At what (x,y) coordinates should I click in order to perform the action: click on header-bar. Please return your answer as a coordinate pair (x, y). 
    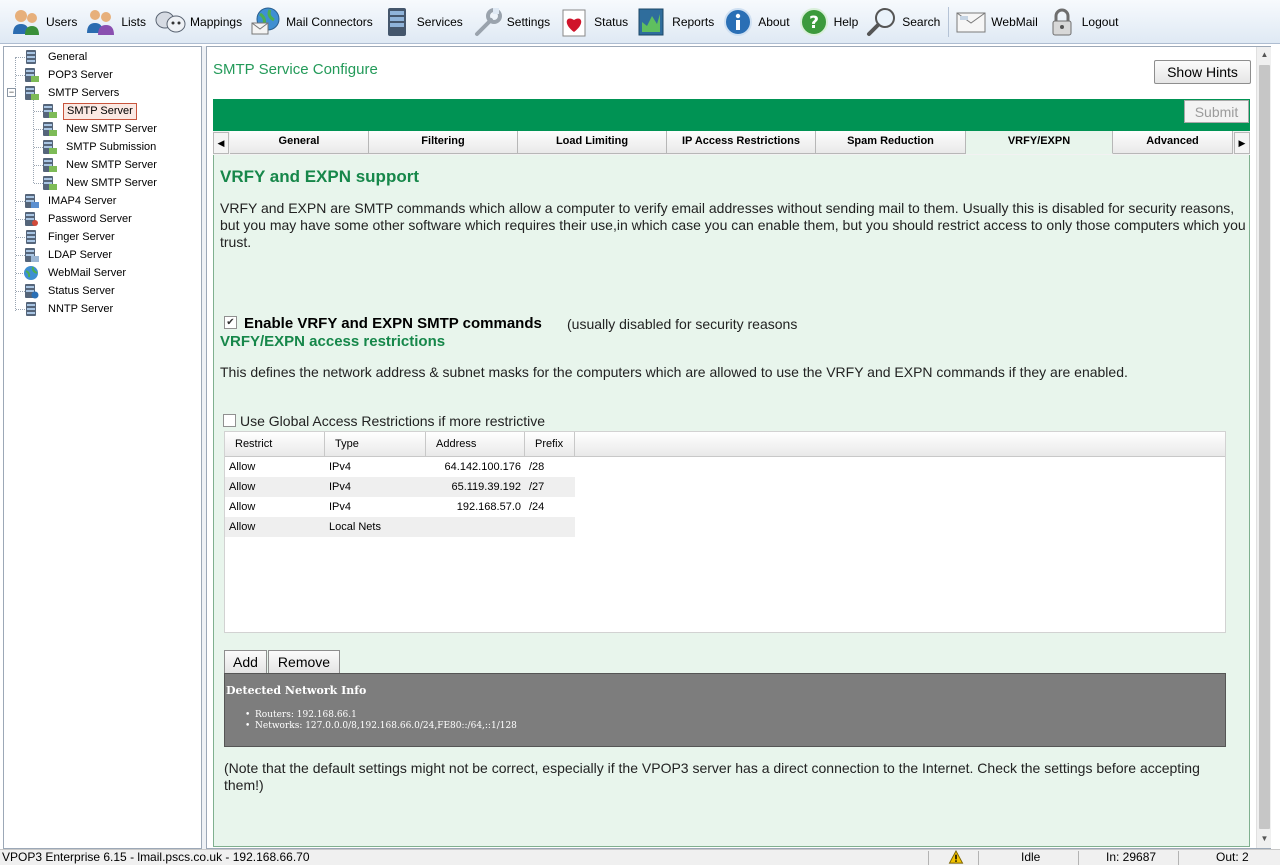
    Looking at the image, I should click on (731, 115).